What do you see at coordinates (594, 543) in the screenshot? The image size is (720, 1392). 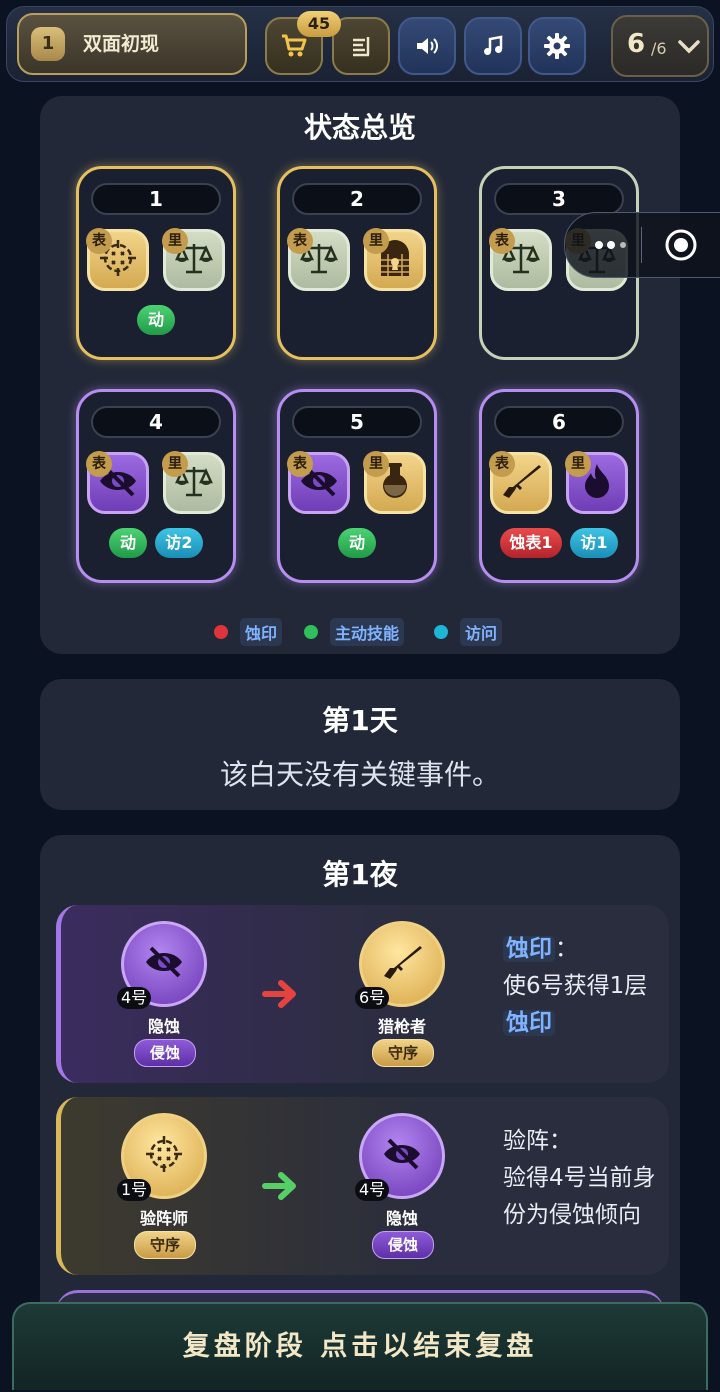 I see `status-tag: 访1` at bounding box center [594, 543].